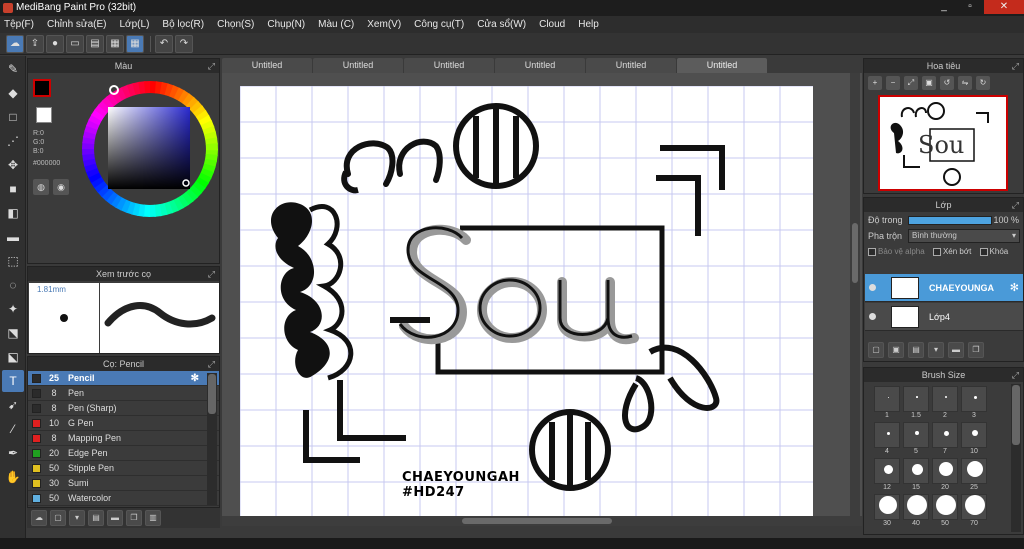 Image resolution: width=1024 pixels, height=549 pixels. I want to click on redo-icon: ↷, so click(184, 43).